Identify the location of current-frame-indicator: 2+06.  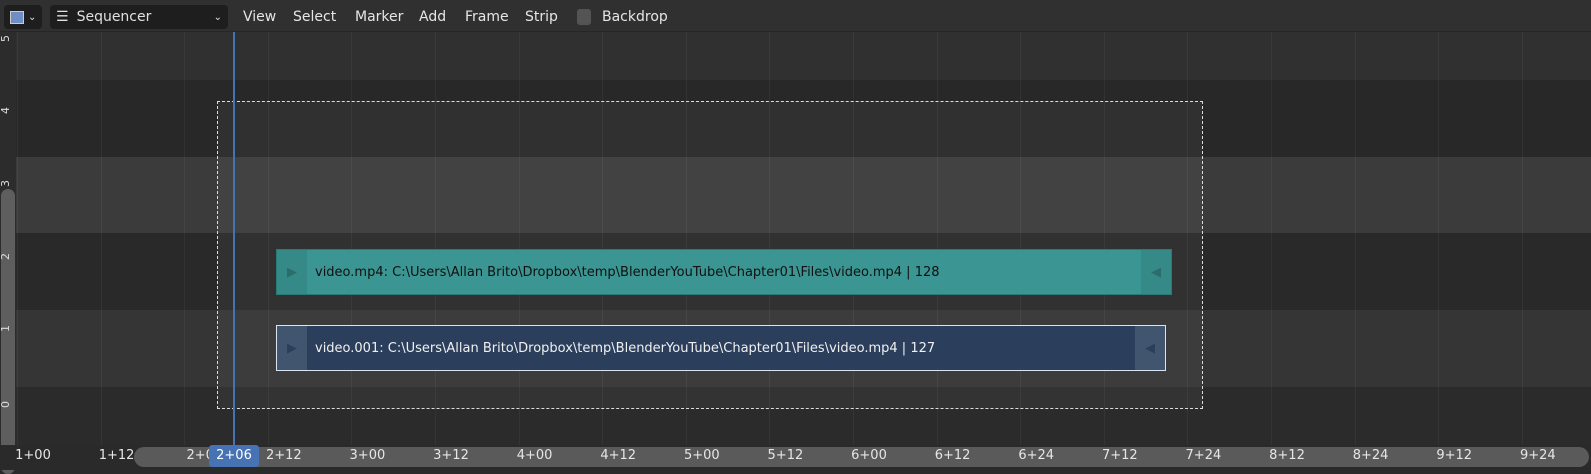
(234, 456).